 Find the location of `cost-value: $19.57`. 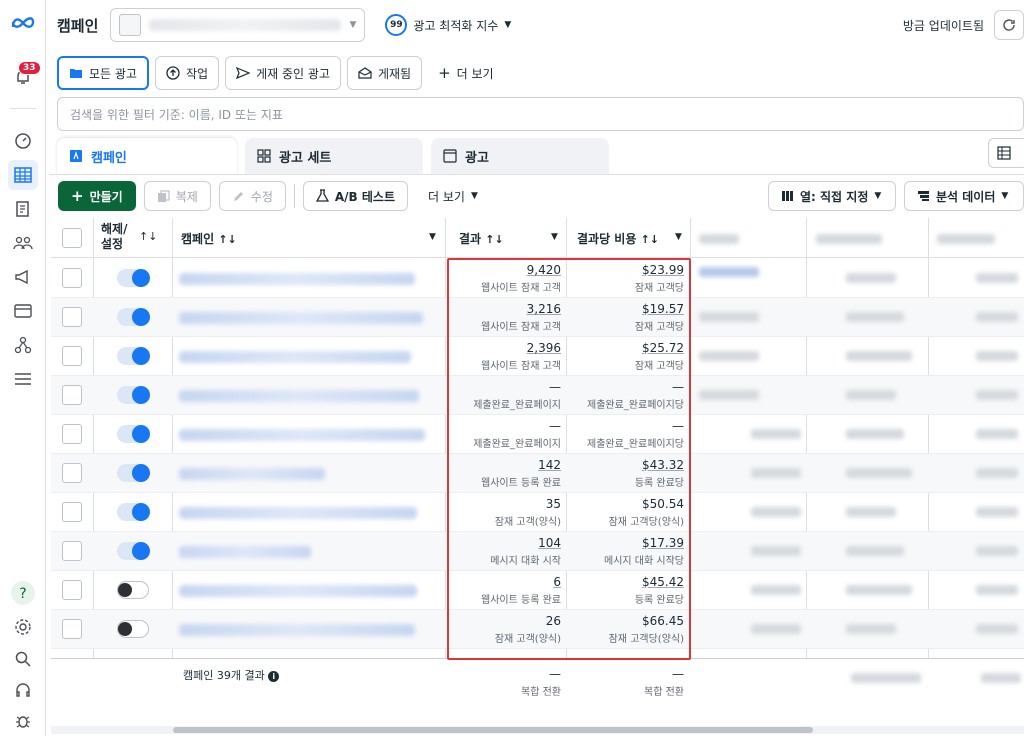

cost-value: $19.57 is located at coordinates (627, 309).